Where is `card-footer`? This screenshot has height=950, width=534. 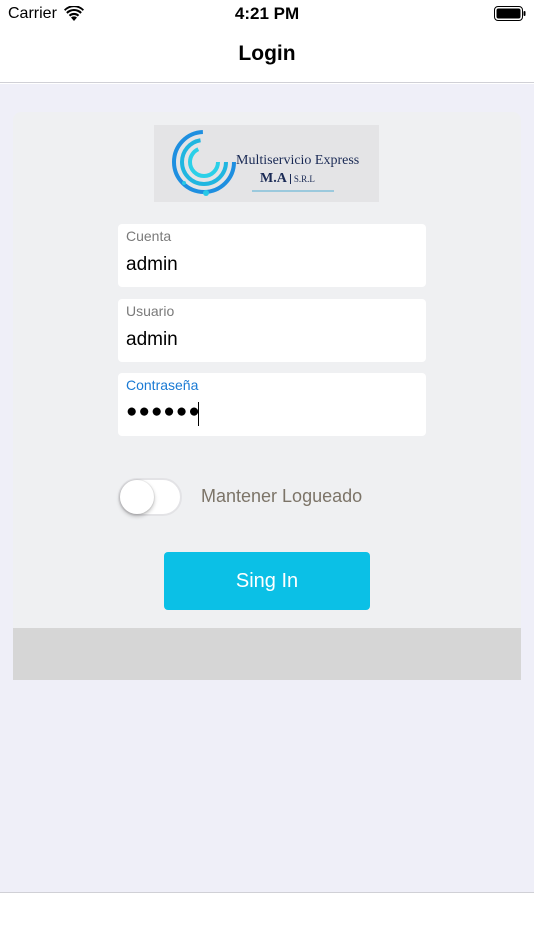
card-footer is located at coordinates (267, 654).